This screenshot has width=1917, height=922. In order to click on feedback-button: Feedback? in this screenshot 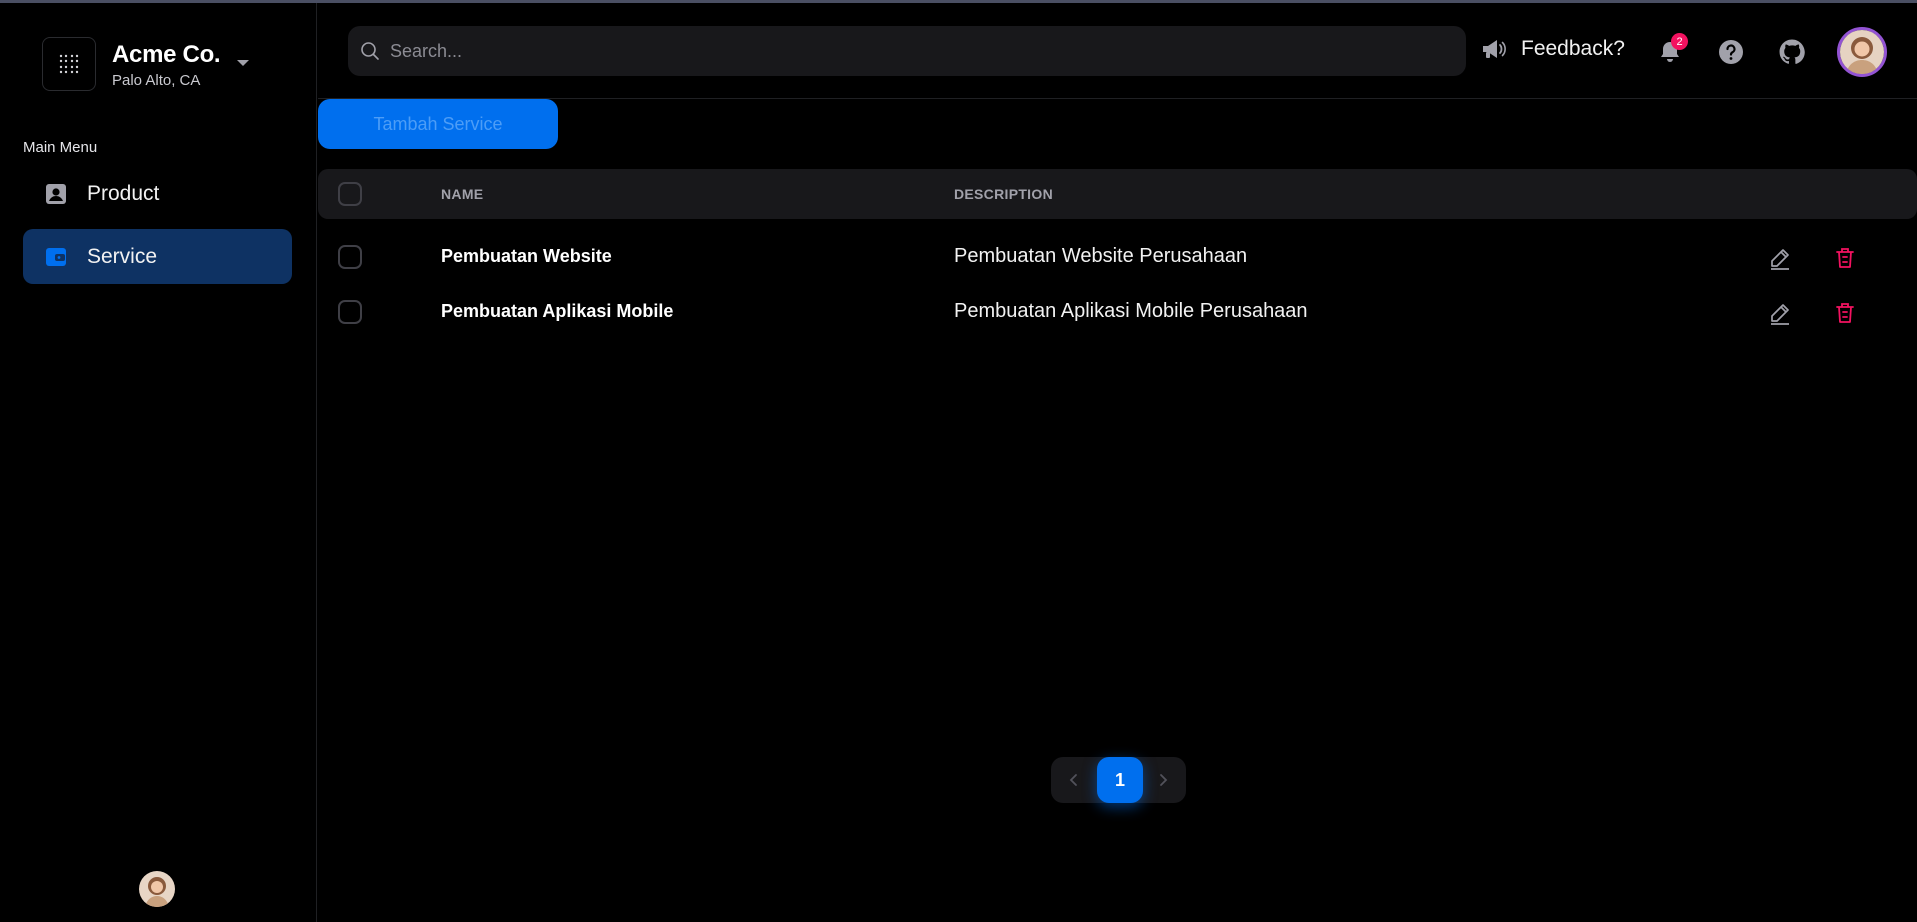, I will do `click(1553, 49)`.